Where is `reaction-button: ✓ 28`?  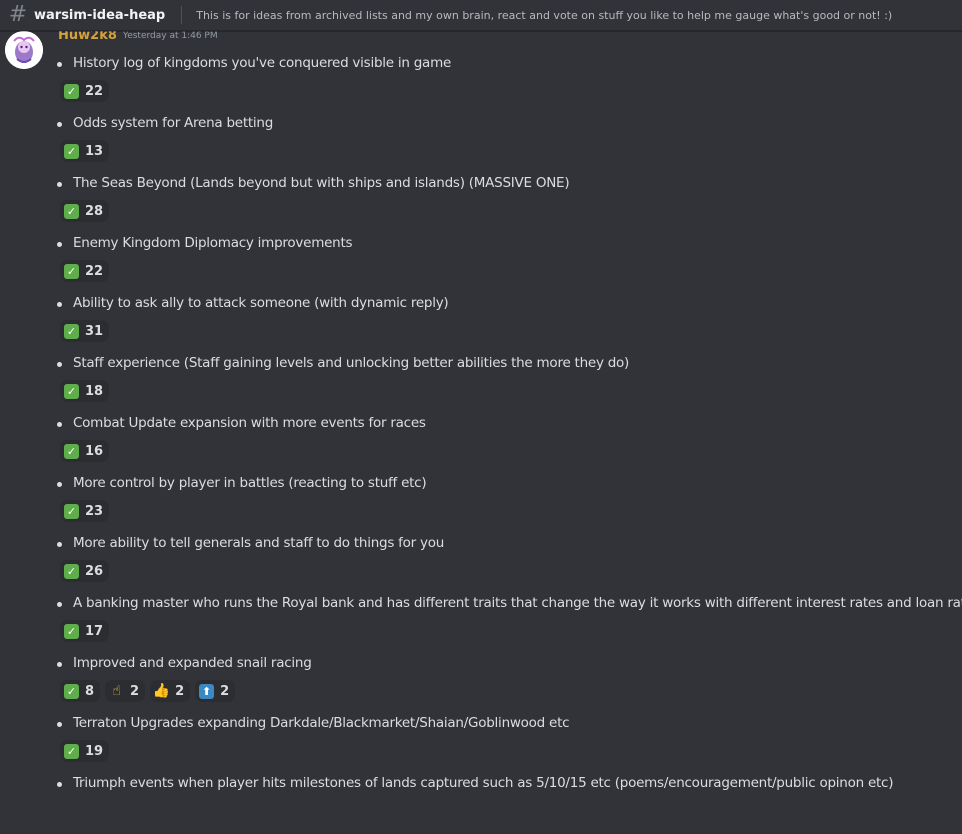 reaction-button: ✓ 28 is located at coordinates (85, 211).